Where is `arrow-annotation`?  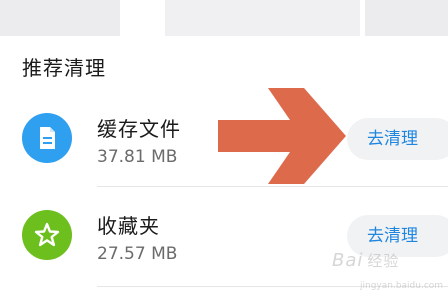 arrow-annotation is located at coordinates (282, 136).